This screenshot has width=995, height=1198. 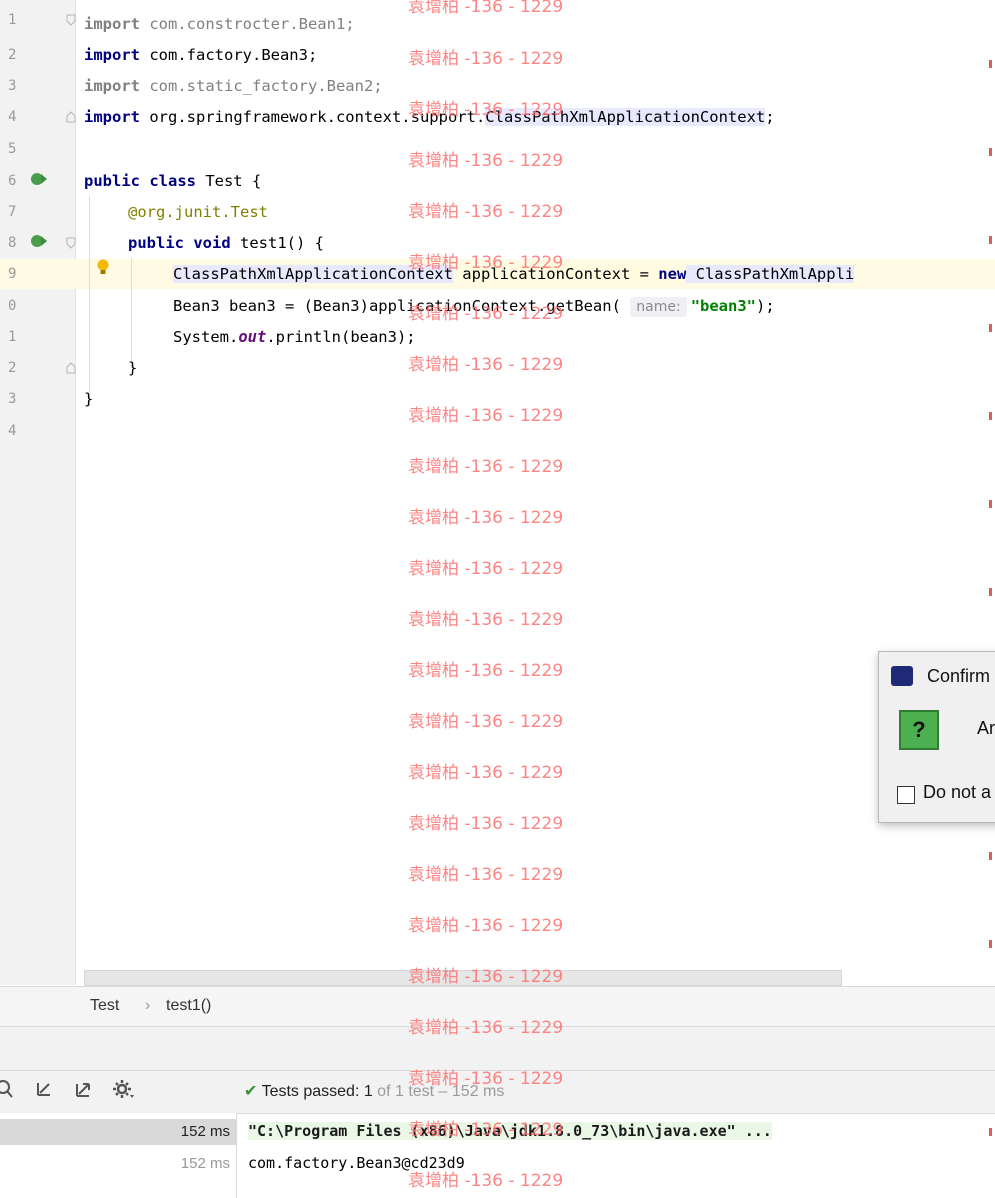 I want to click on line-number: 0, so click(x=12, y=306).